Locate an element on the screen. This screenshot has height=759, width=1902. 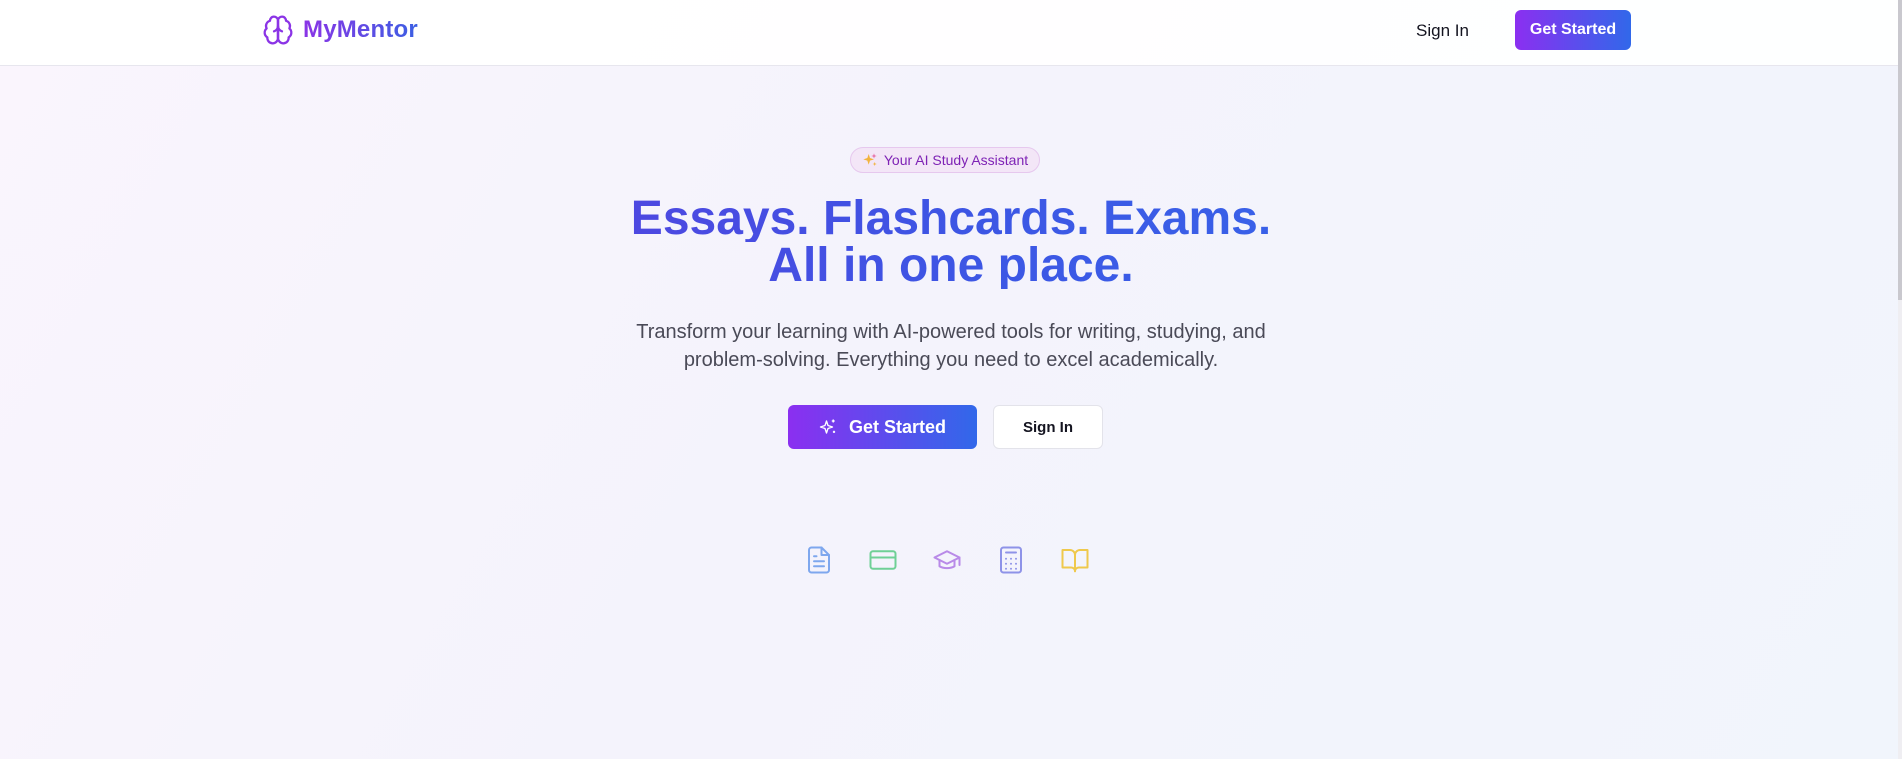
hero-get-started-button: Get Started is located at coordinates (882, 427).